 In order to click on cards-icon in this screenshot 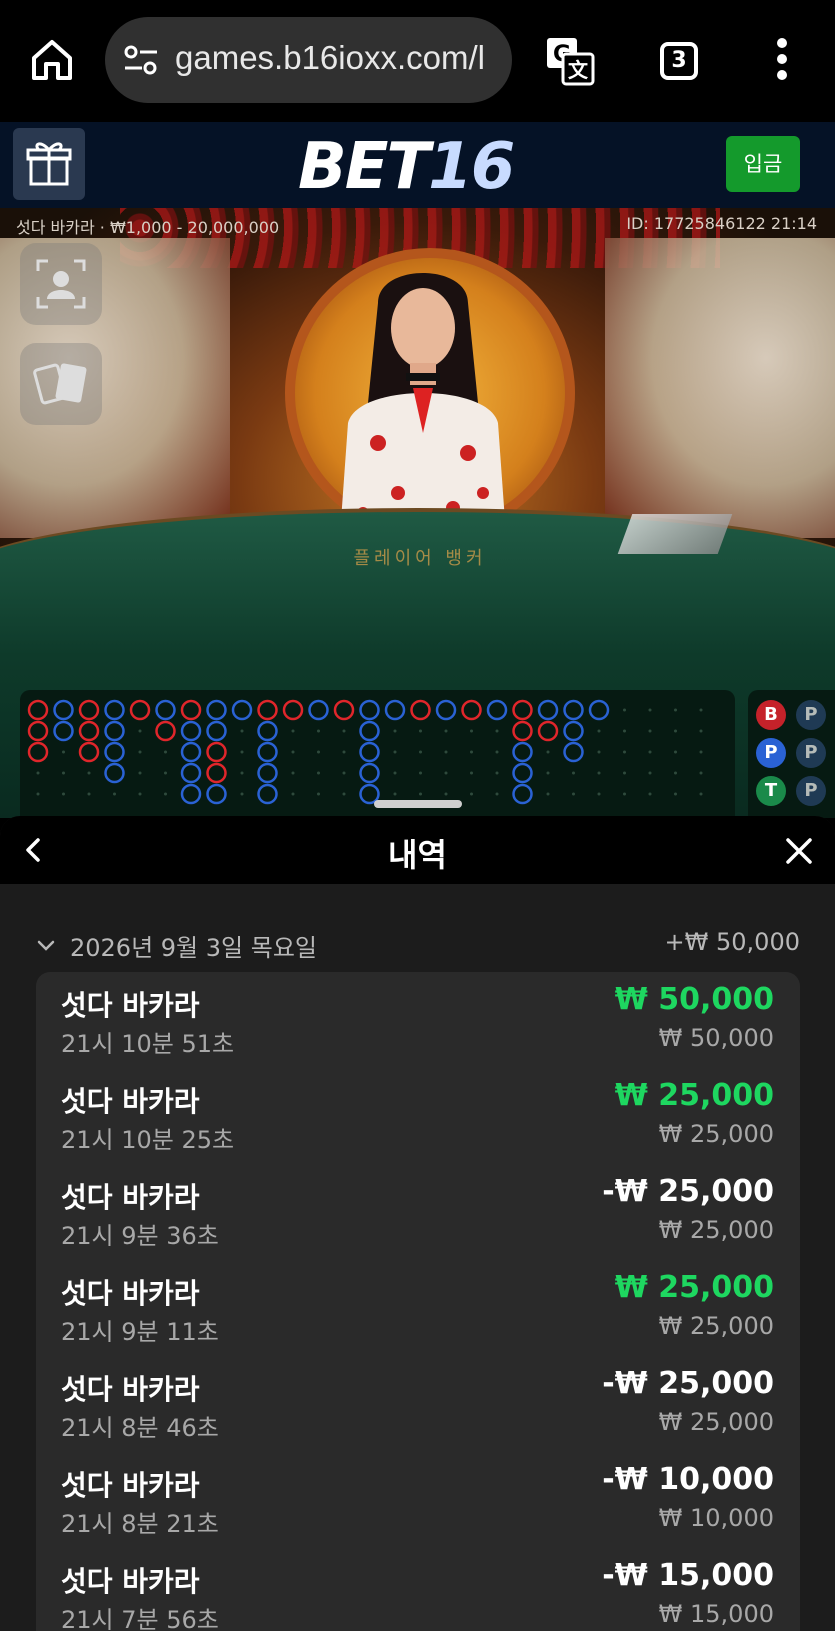, I will do `click(60, 384)`.